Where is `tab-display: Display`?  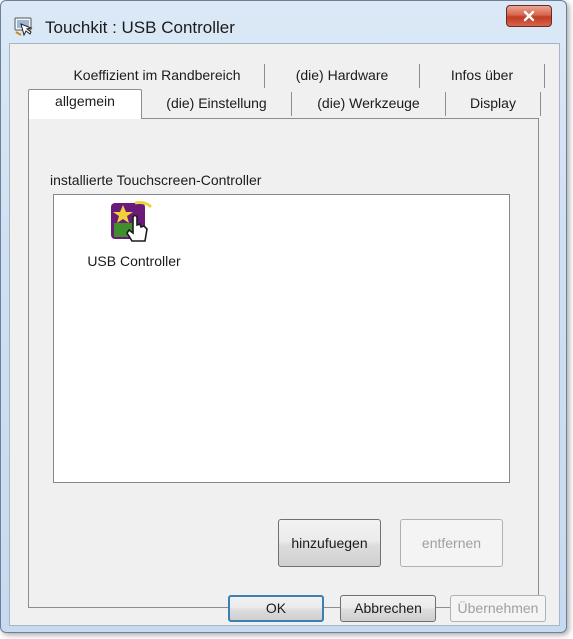
tab-display: Display is located at coordinates (493, 104).